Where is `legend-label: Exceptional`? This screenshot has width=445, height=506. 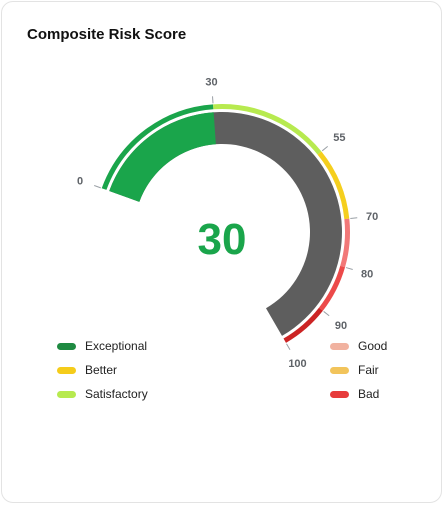 legend-label: Exceptional is located at coordinates (116, 346).